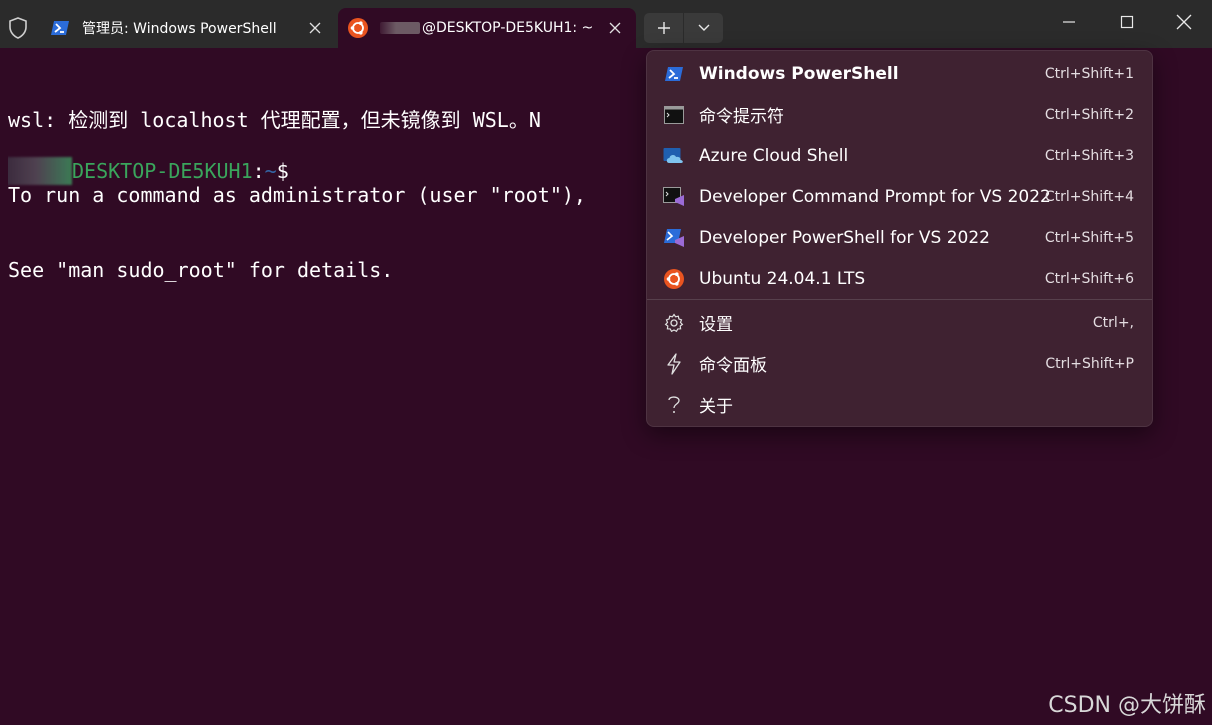  What do you see at coordinates (875, 196) in the screenshot?
I see `menu-item-label: Developer Command Prompt for VS 2022` at bounding box center [875, 196].